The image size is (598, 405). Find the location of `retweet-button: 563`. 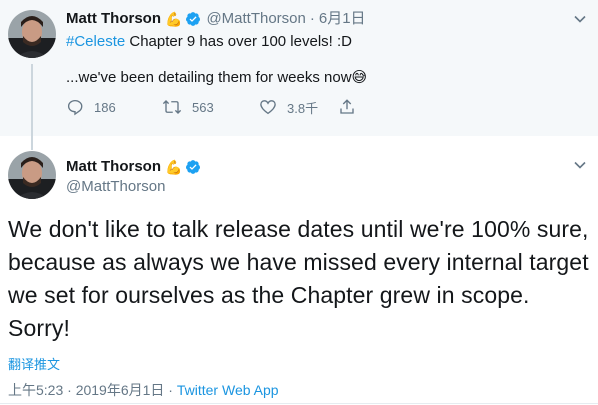

retweet-button: 563 is located at coordinates (210, 107).